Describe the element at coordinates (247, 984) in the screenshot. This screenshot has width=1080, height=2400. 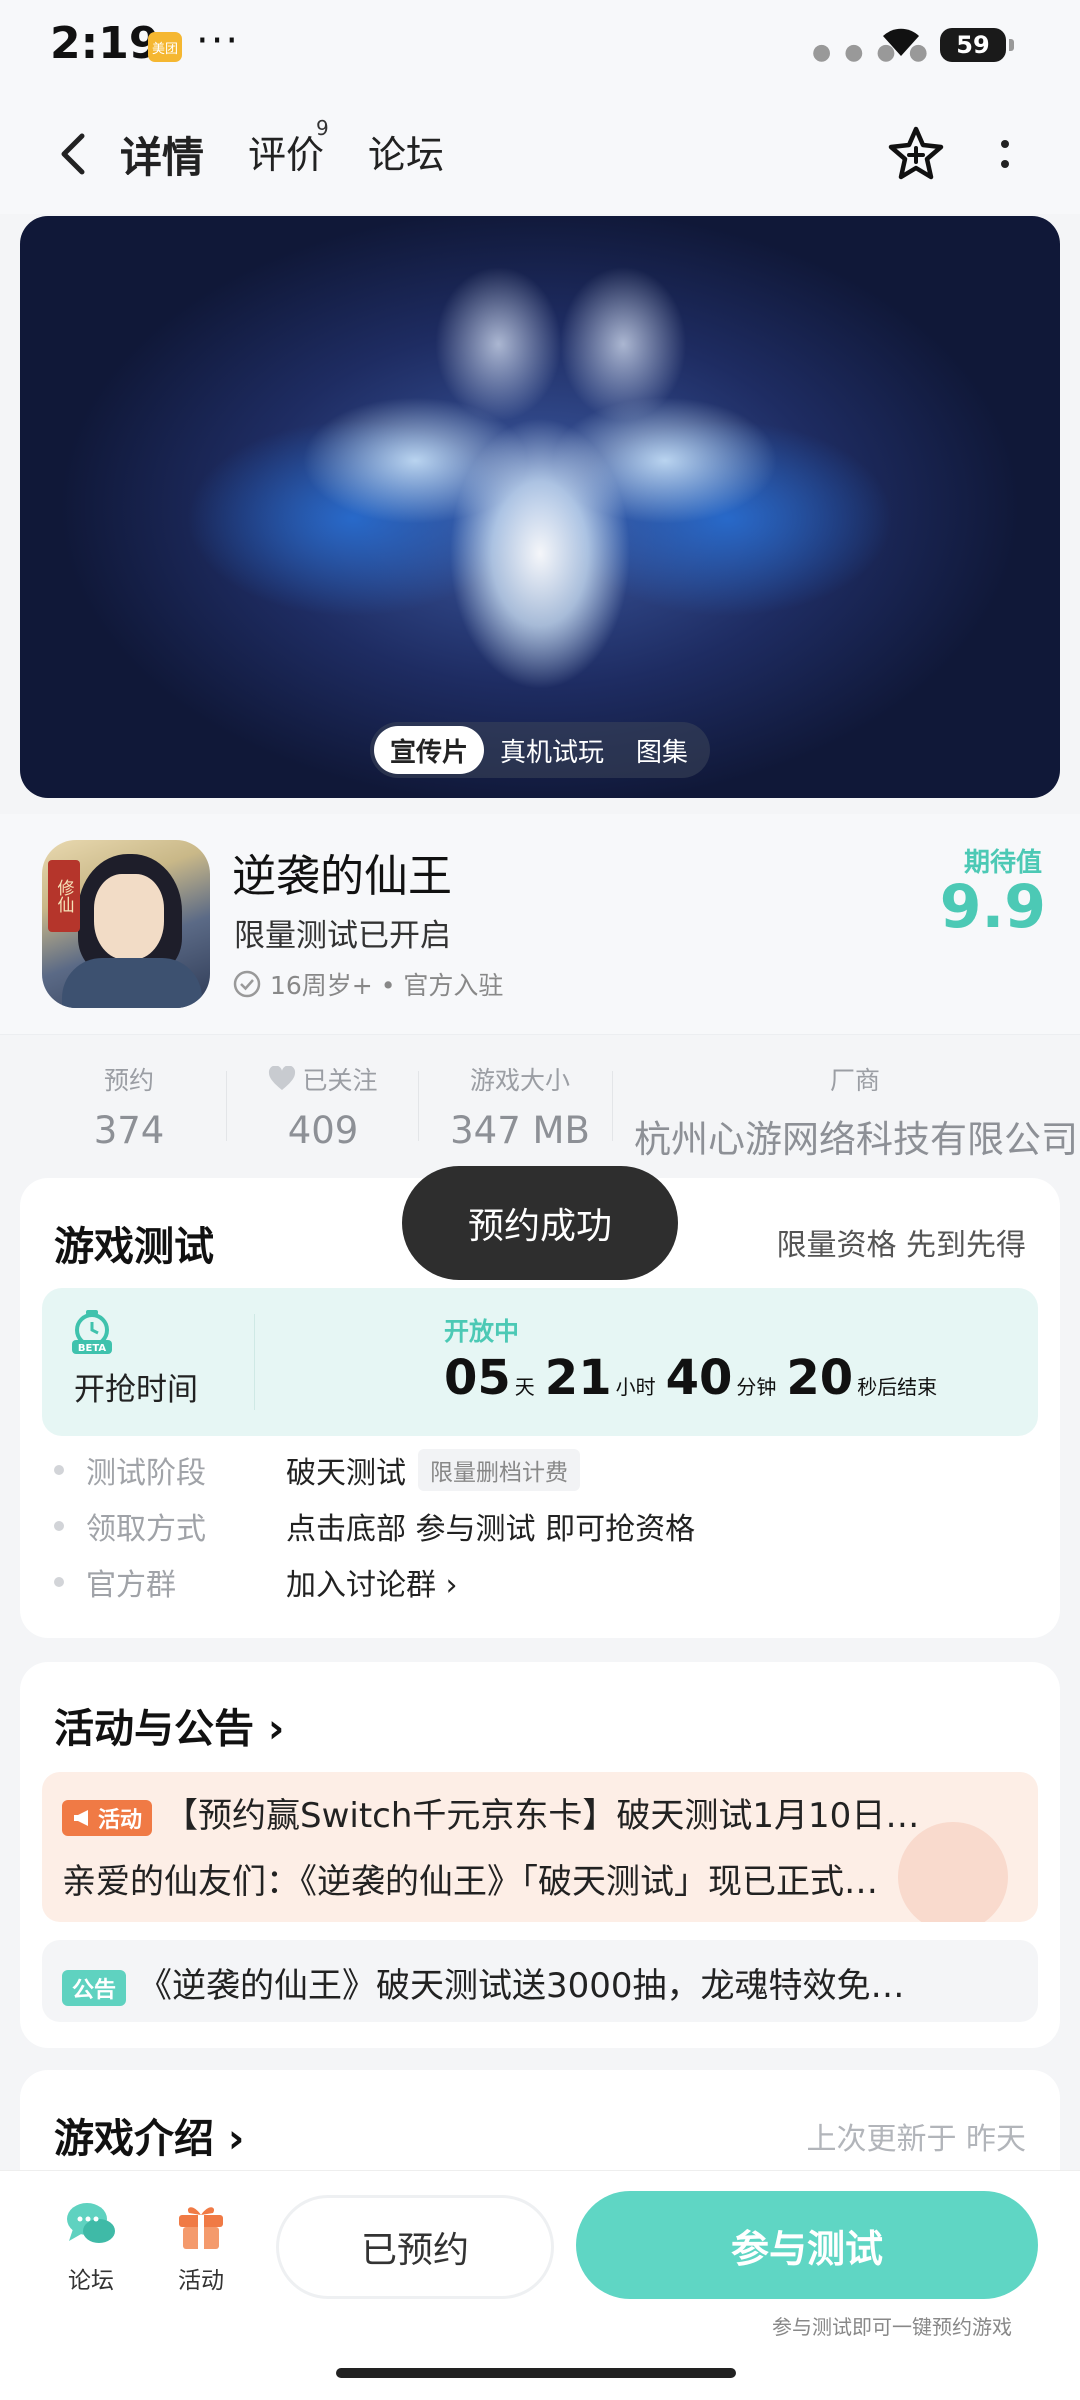
I see `check-circle-icon` at that location.